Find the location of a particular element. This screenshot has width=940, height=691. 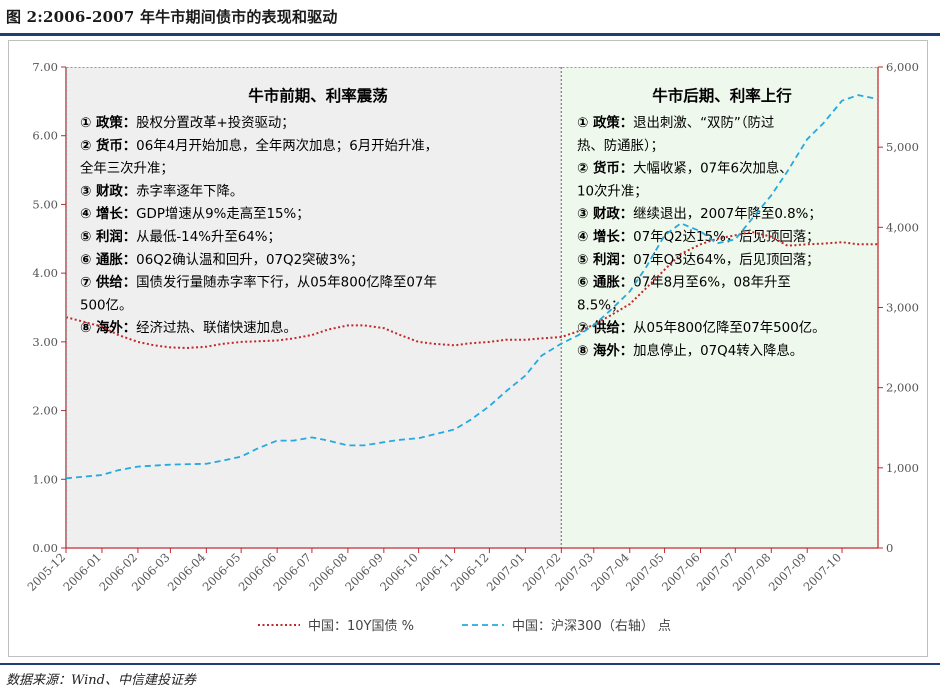

annotation-line: ⑦ 供给：从05年800亿降至07年500亿。 is located at coordinates (701, 327).